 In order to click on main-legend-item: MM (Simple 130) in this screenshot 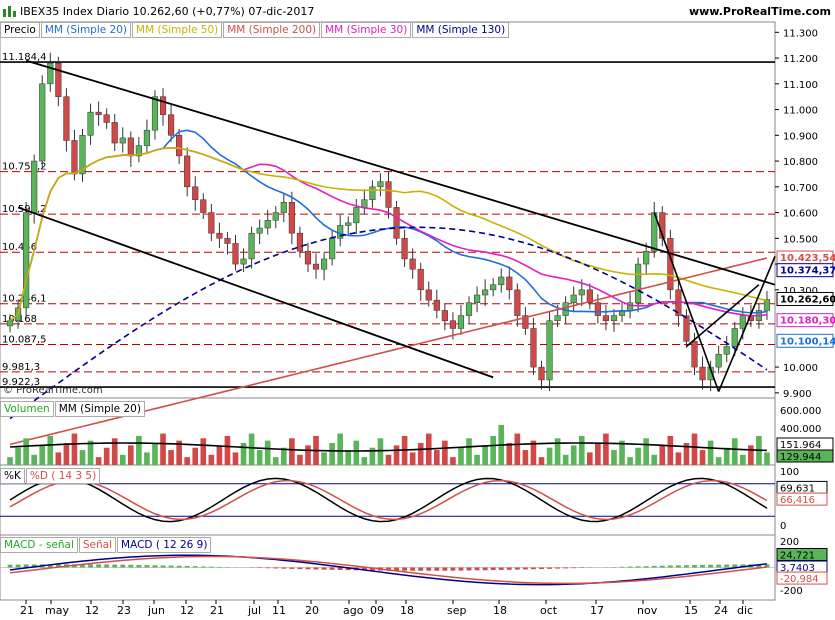, I will do `click(461, 30)`.